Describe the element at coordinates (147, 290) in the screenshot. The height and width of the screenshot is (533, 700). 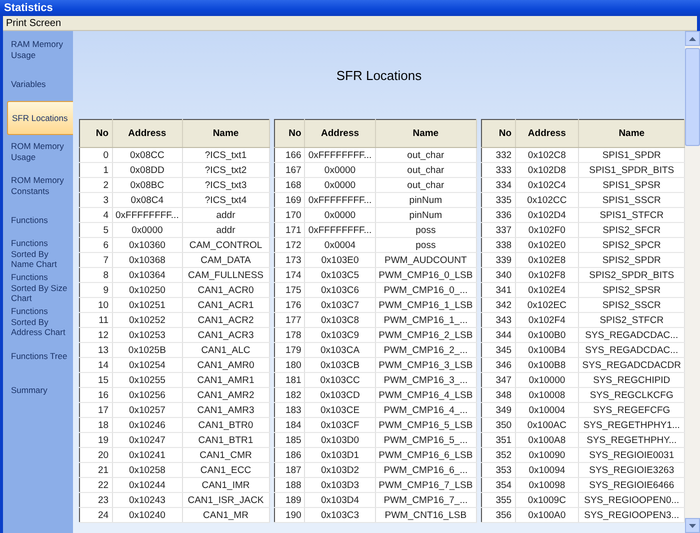
I see `table-cell: 0x10250` at that location.